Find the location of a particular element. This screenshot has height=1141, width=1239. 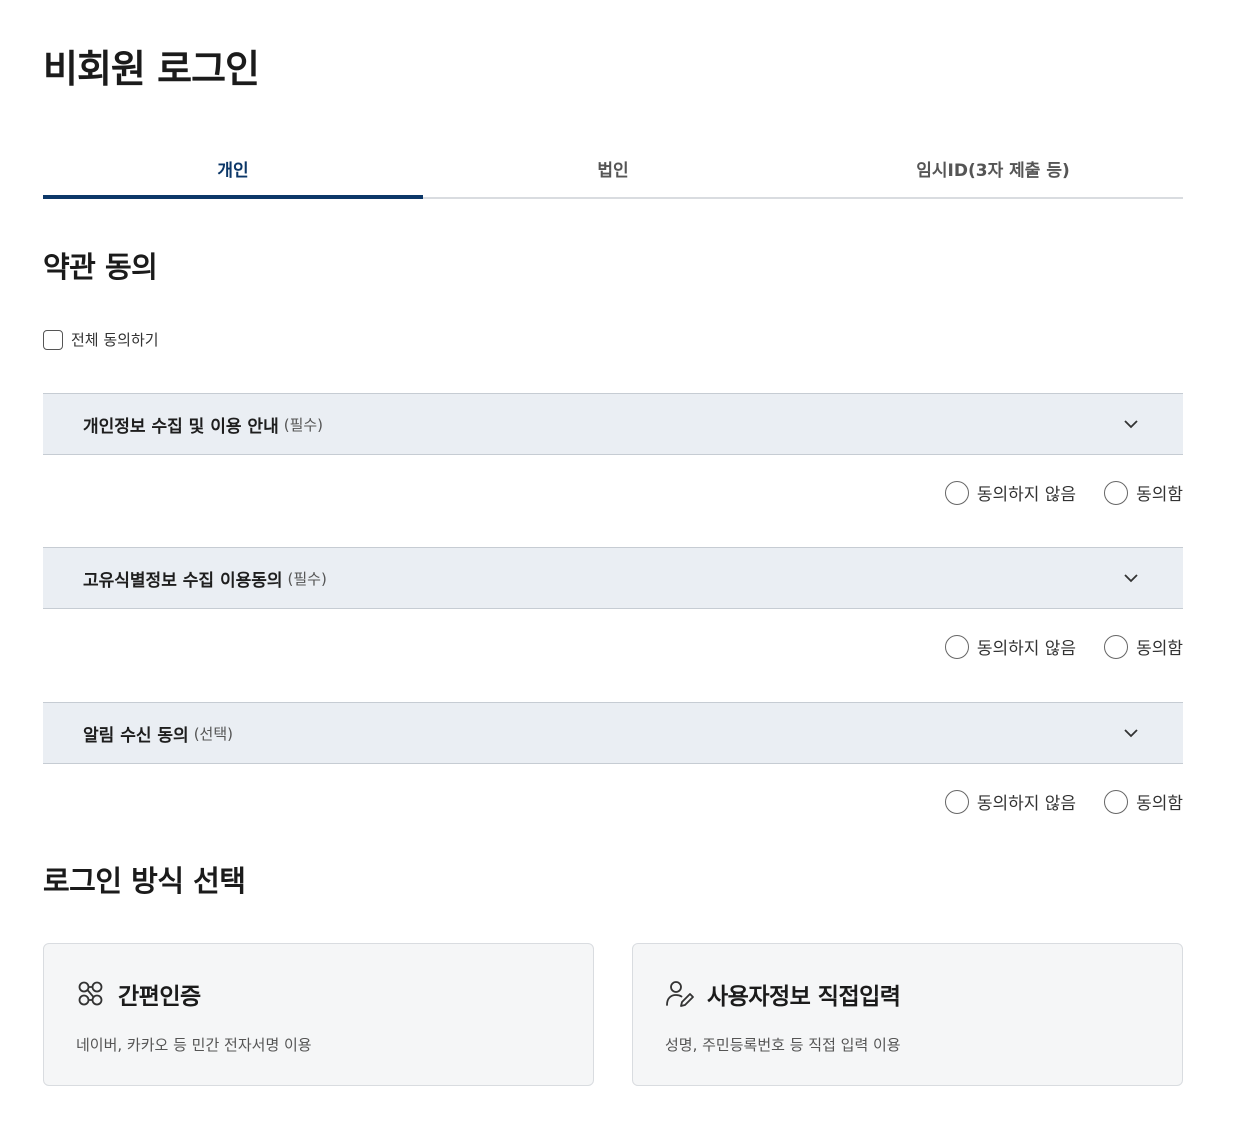

card-title: 간편인증 is located at coordinates (159, 997).